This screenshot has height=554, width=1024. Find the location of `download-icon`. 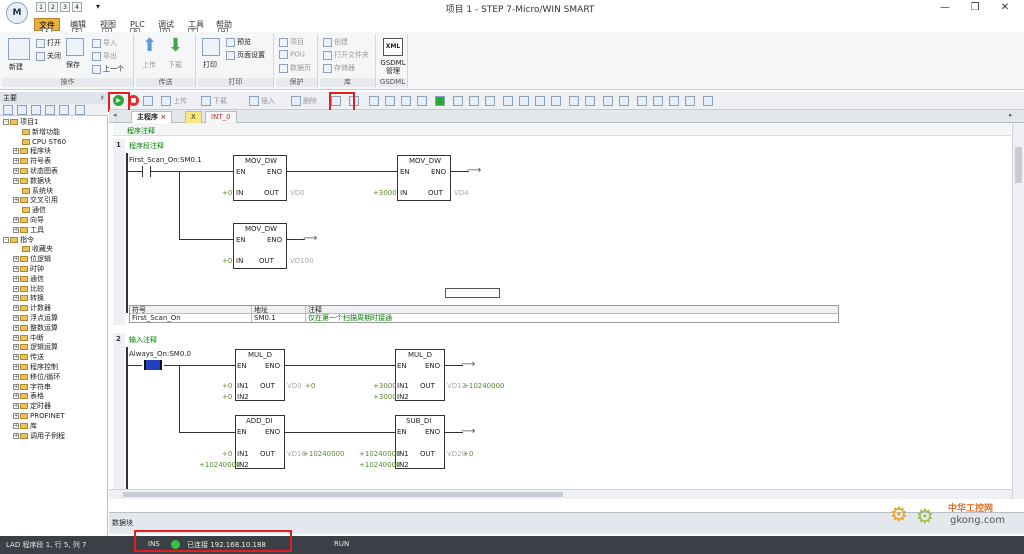

download-icon is located at coordinates (206, 101).